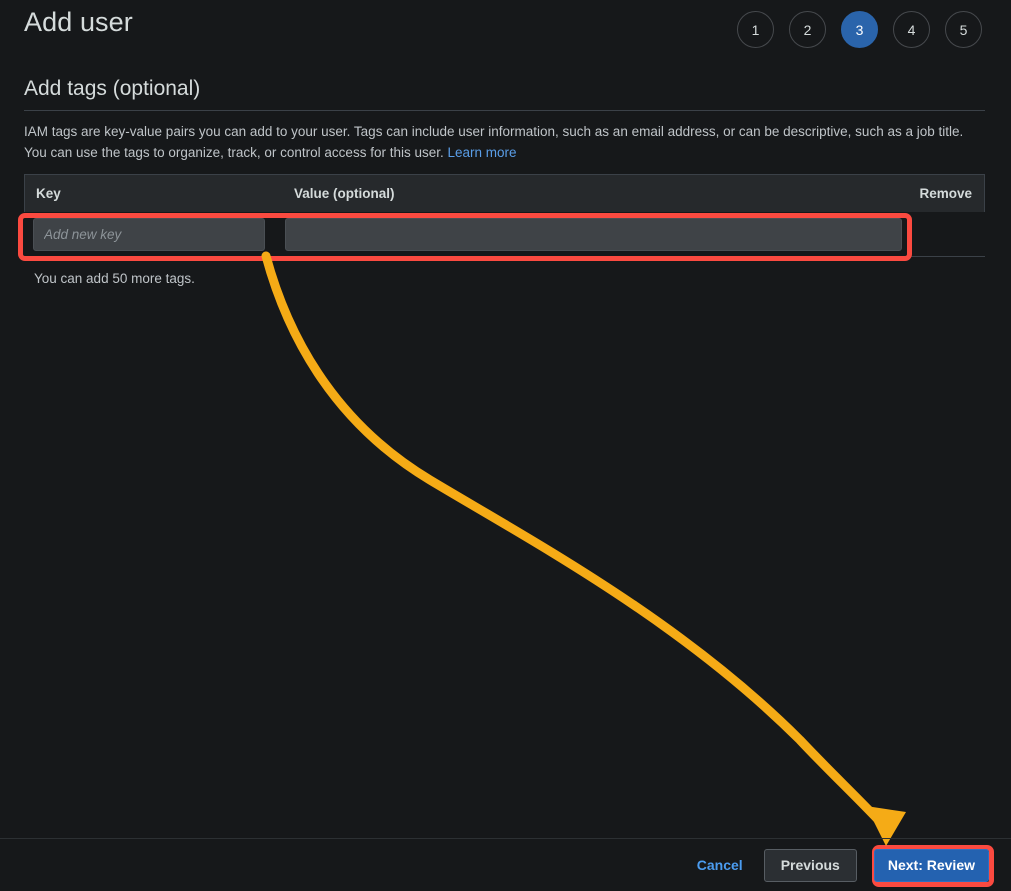  I want to click on wizard-step-3: 3, so click(859, 29).